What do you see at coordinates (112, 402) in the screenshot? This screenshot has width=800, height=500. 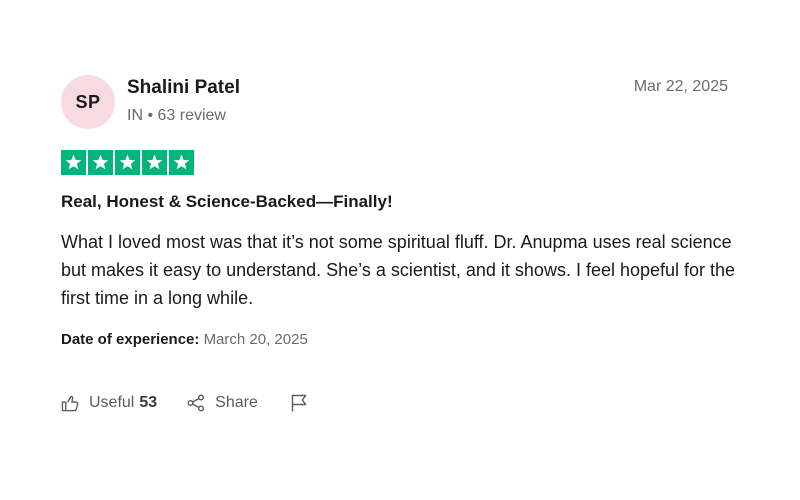 I see `useful-label: Useful` at bounding box center [112, 402].